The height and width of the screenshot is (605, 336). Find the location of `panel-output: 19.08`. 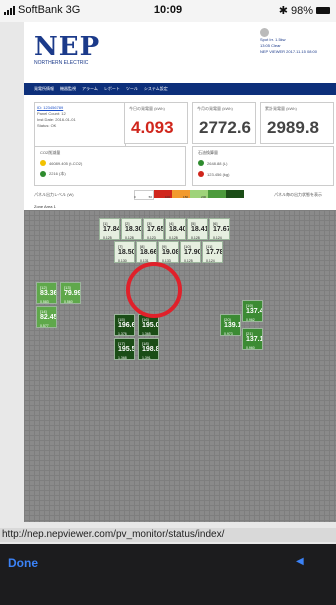

panel-output: 19.08 is located at coordinates (170, 252).